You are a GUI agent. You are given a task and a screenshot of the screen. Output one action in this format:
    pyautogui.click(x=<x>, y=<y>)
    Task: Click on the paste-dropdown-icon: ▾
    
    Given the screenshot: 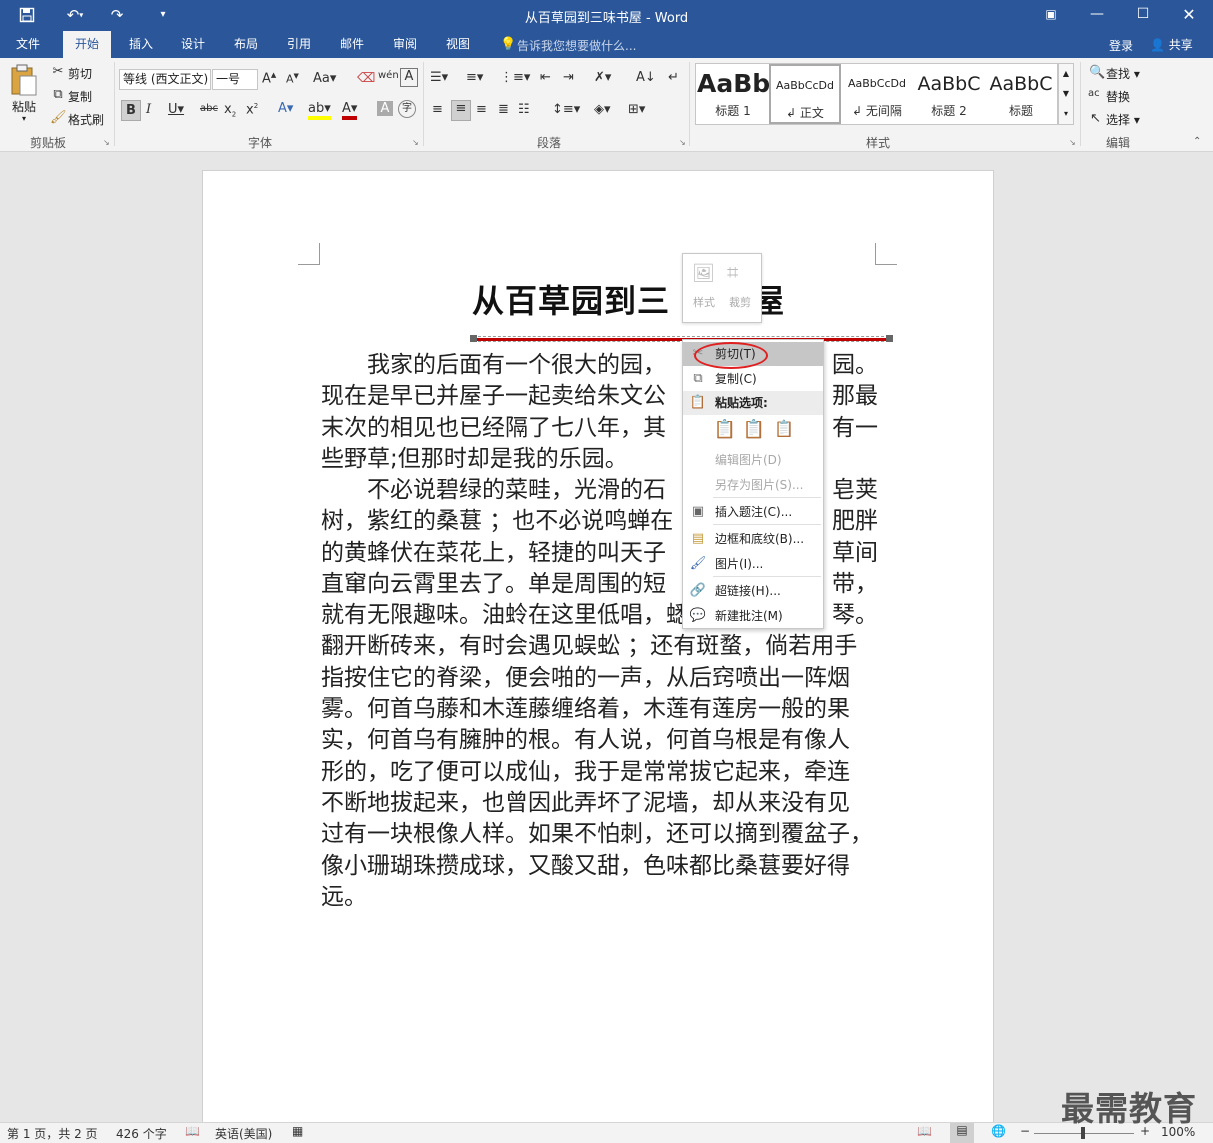 What is the action you would take?
    pyautogui.click(x=24, y=118)
    